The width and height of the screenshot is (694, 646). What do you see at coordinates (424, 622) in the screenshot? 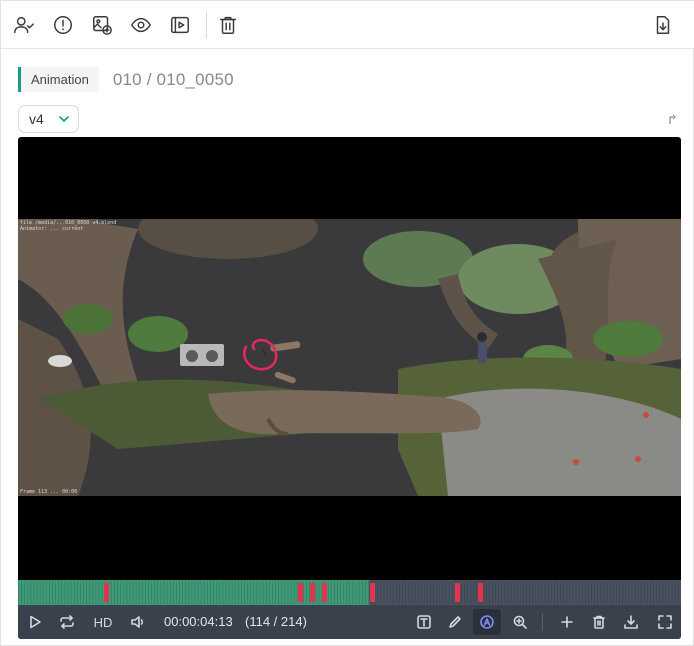
I see `text-annotation-button` at bounding box center [424, 622].